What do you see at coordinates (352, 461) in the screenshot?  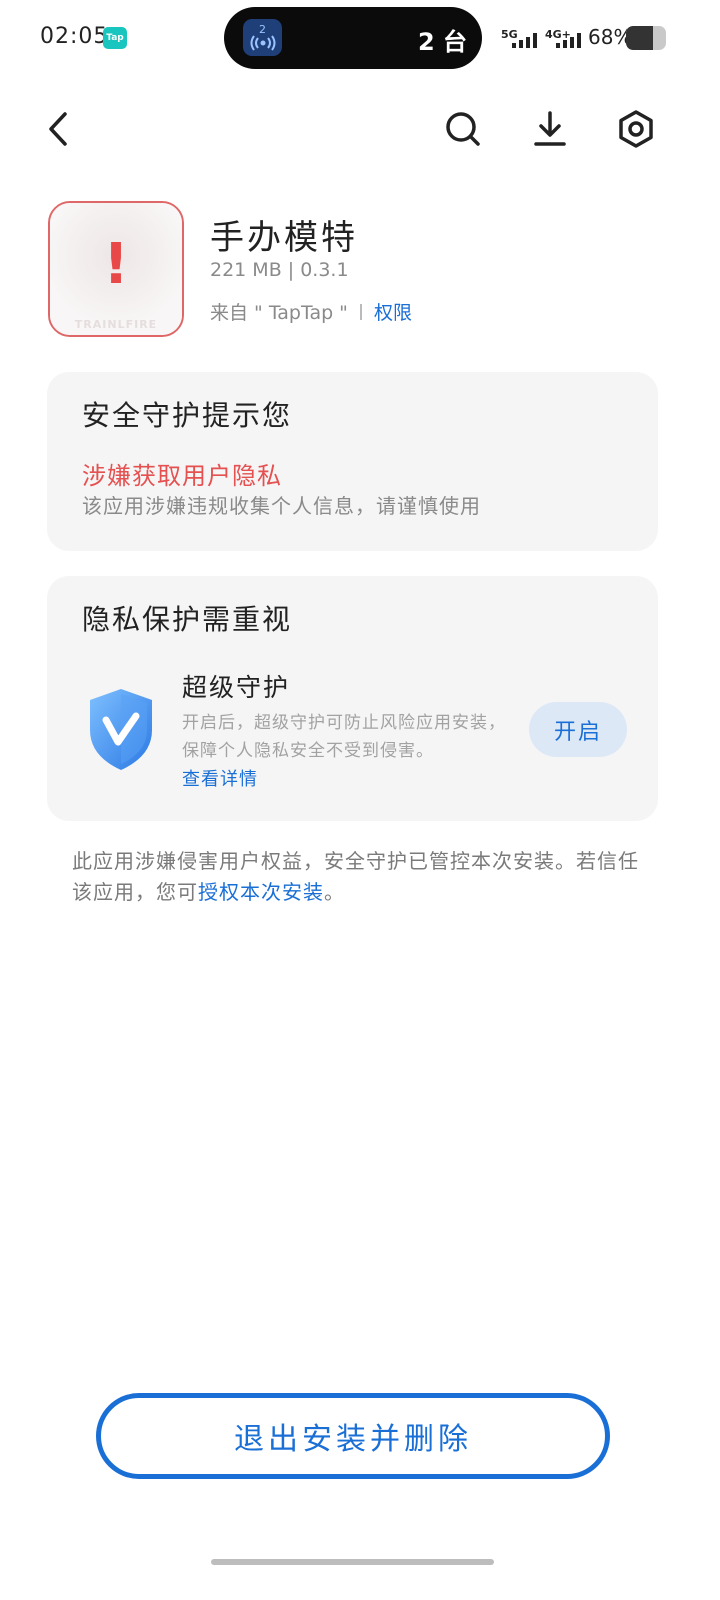 I see `security-warning-card: 安全守护提示您 涉嫌获取用户隐私 该应用涉嫌违规收集个人信息，请谨慎使用` at bounding box center [352, 461].